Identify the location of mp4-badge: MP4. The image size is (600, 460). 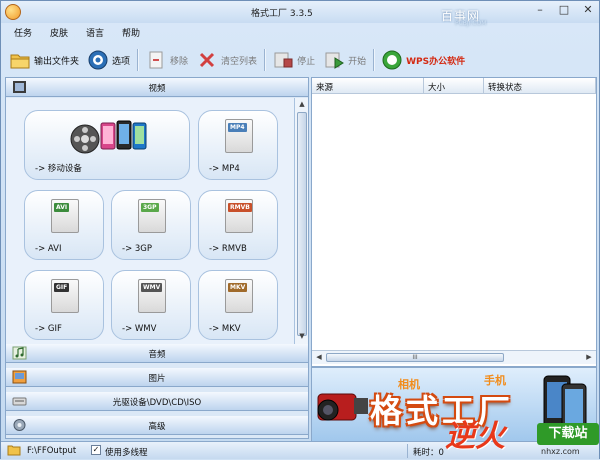
(237, 127).